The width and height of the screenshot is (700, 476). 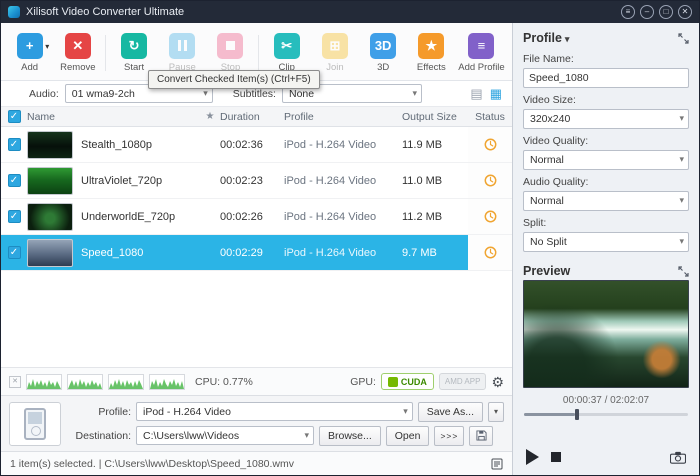 What do you see at coordinates (685, 12) in the screenshot?
I see `close-button` at bounding box center [685, 12].